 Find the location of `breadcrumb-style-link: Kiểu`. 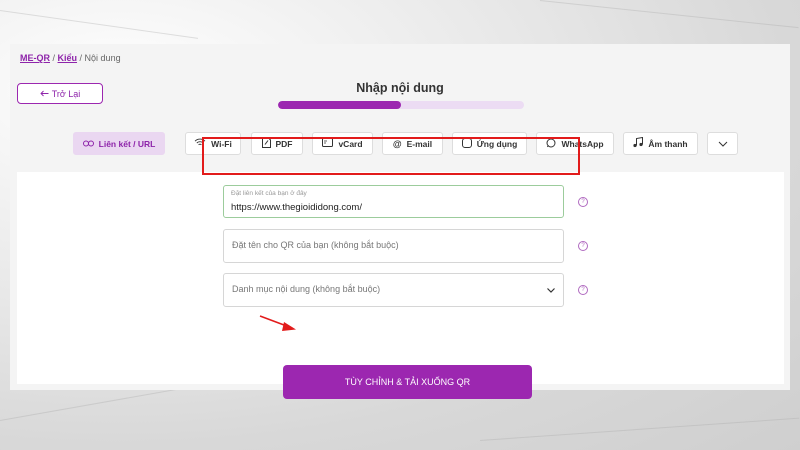

breadcrumb-style-link: Kiểu is located at coordinates (68, 58).